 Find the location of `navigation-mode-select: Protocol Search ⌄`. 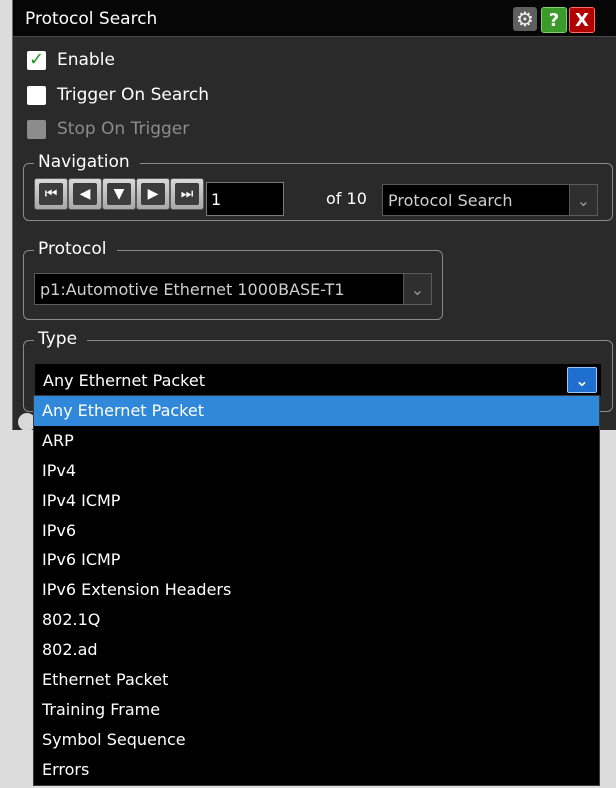

navigation-mode-select: Protocol Search ⌄ is located at coordinates (490, 200).